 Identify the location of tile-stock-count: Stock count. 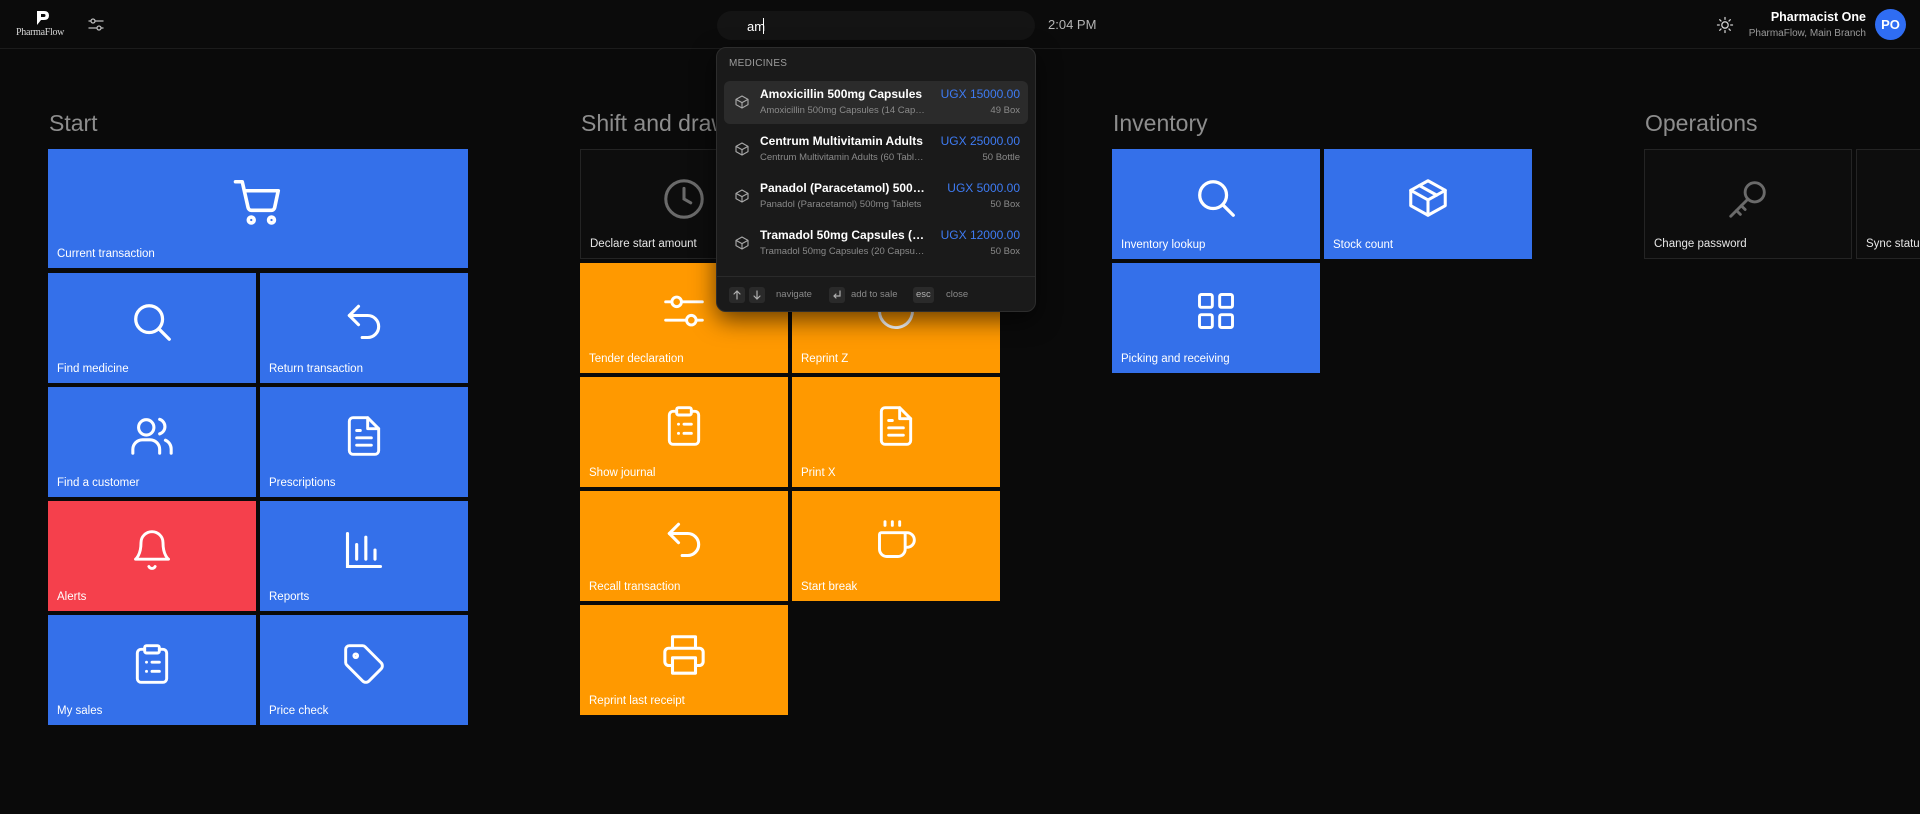
(1428, 204).